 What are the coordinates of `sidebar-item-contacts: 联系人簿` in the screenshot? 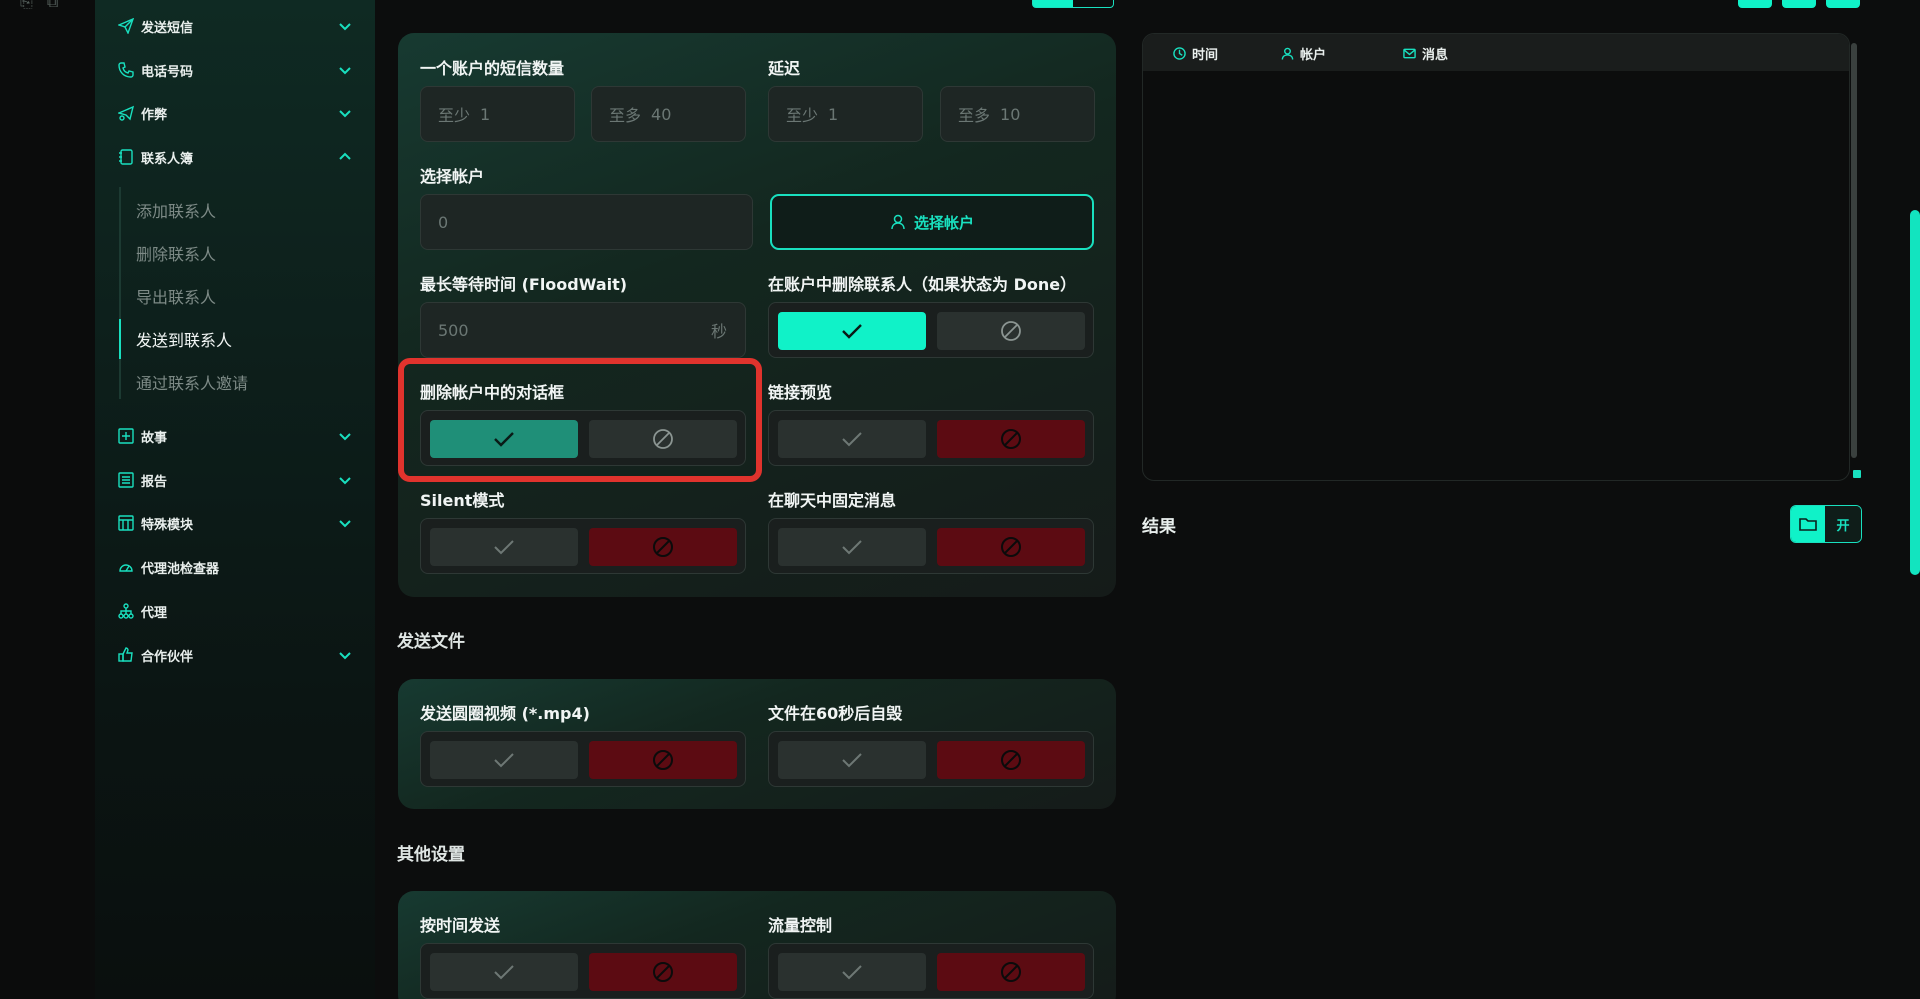 It's located at (234, 157).